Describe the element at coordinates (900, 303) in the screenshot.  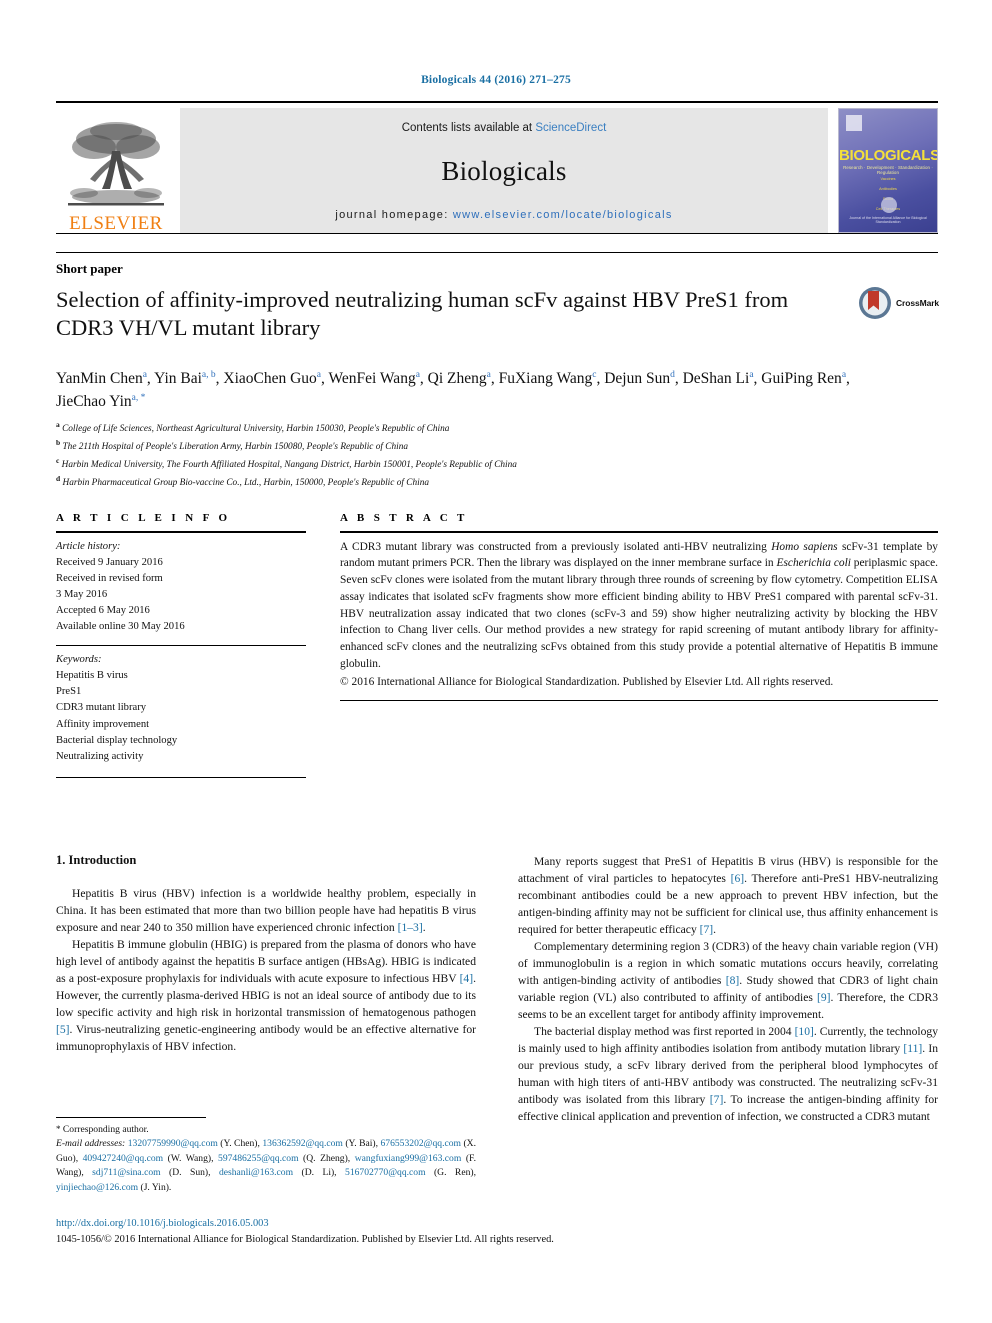
I see `crossmark-badge: CrossMark` at that location.